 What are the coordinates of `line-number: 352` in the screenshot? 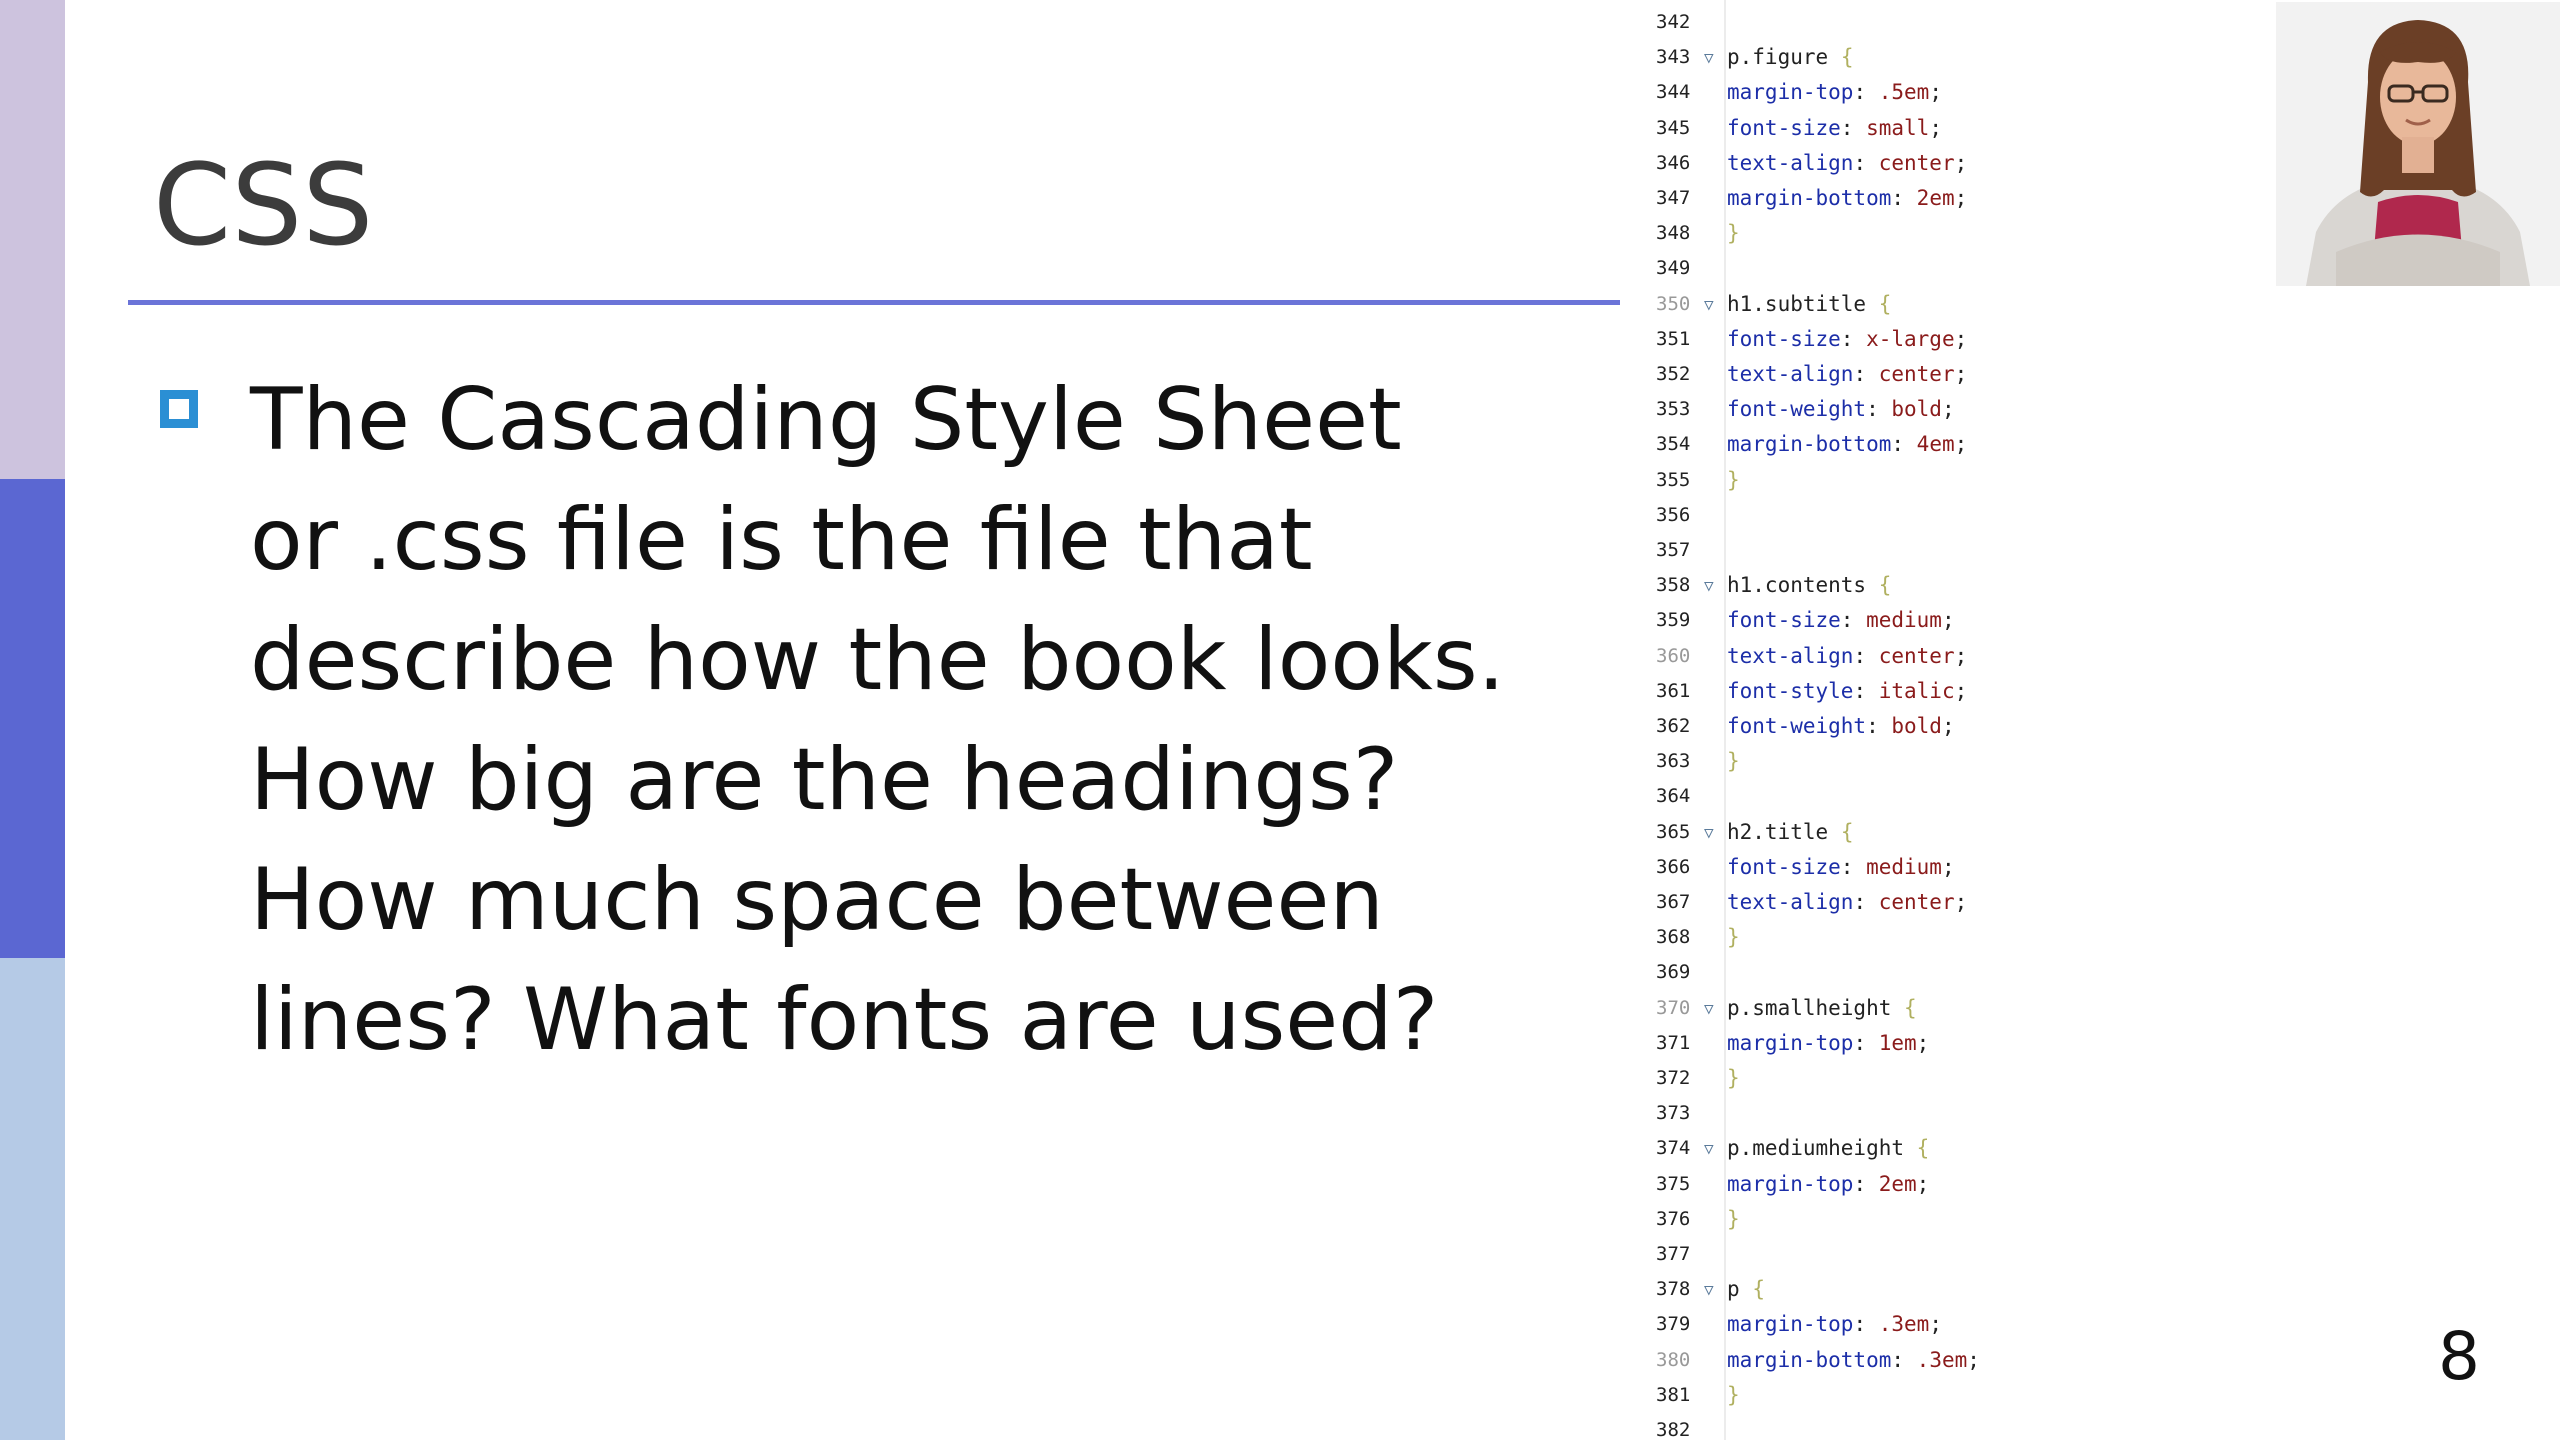 It's located at (1673, 374).